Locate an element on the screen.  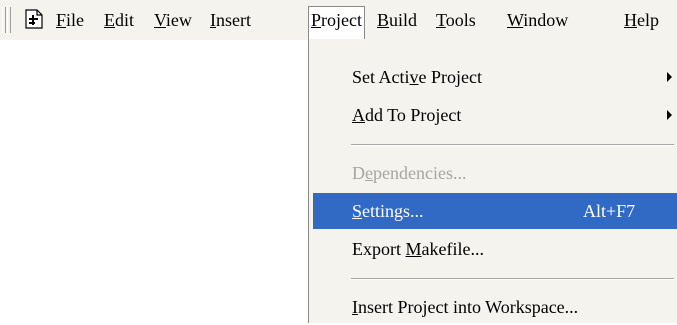
menu-mnemonic: B is located at coordinates (383, 20).